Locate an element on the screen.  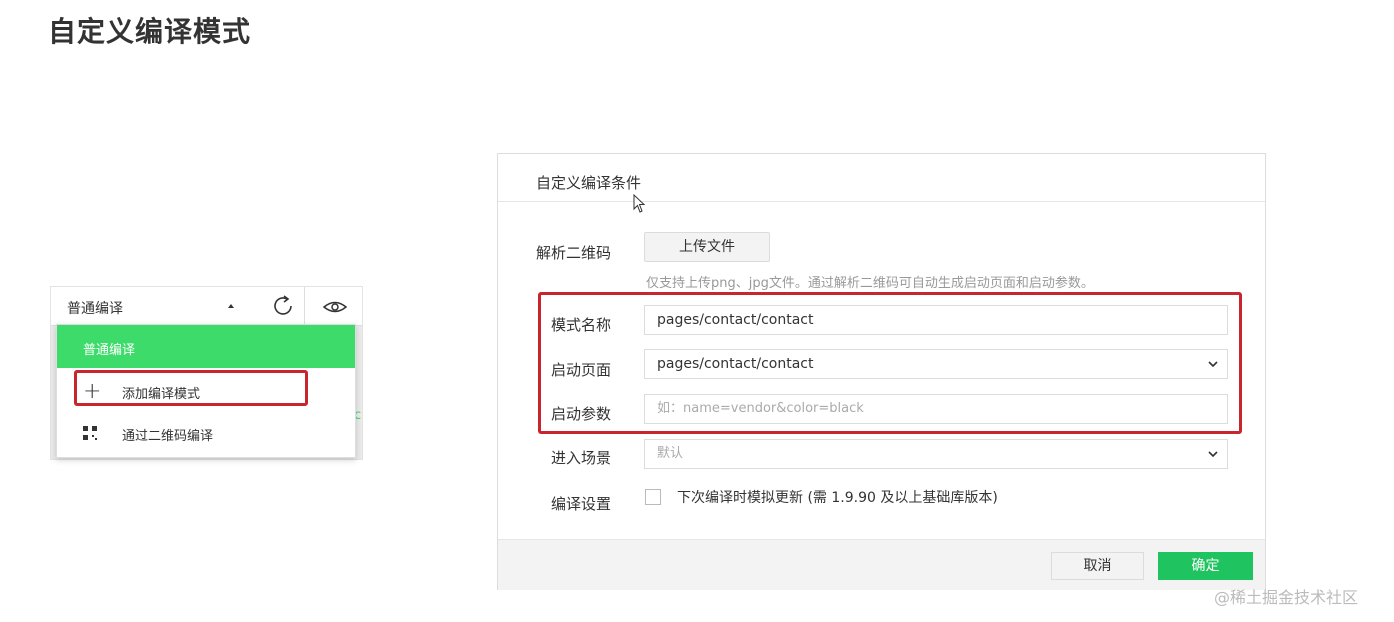
scene-value: 默认 is located at coordinates (670, 453).